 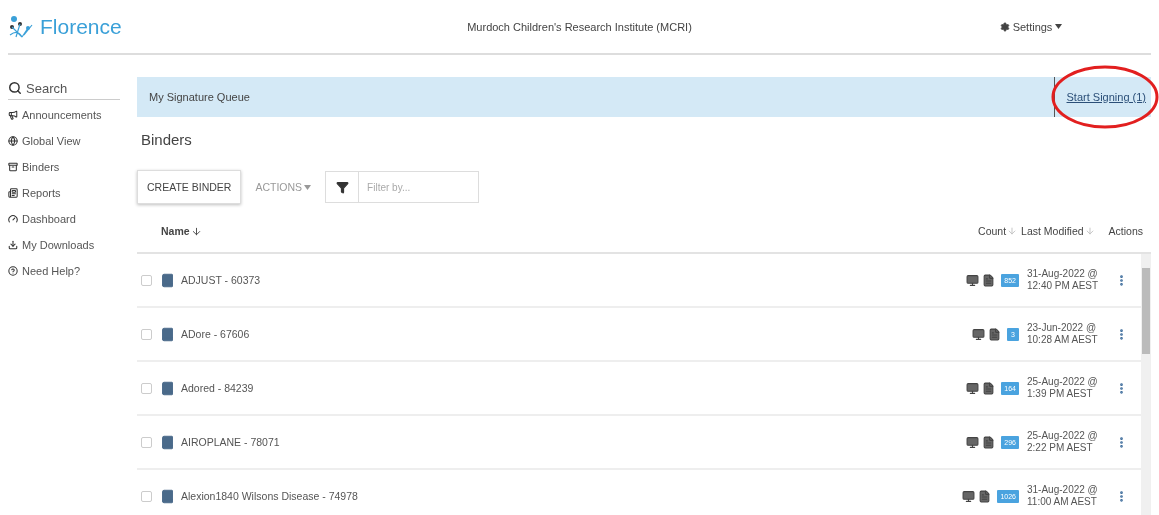 What do you see at coordinates (1004, 26) in the screenshot?
I see `settings-icon` at bounding box center [1004, 26].